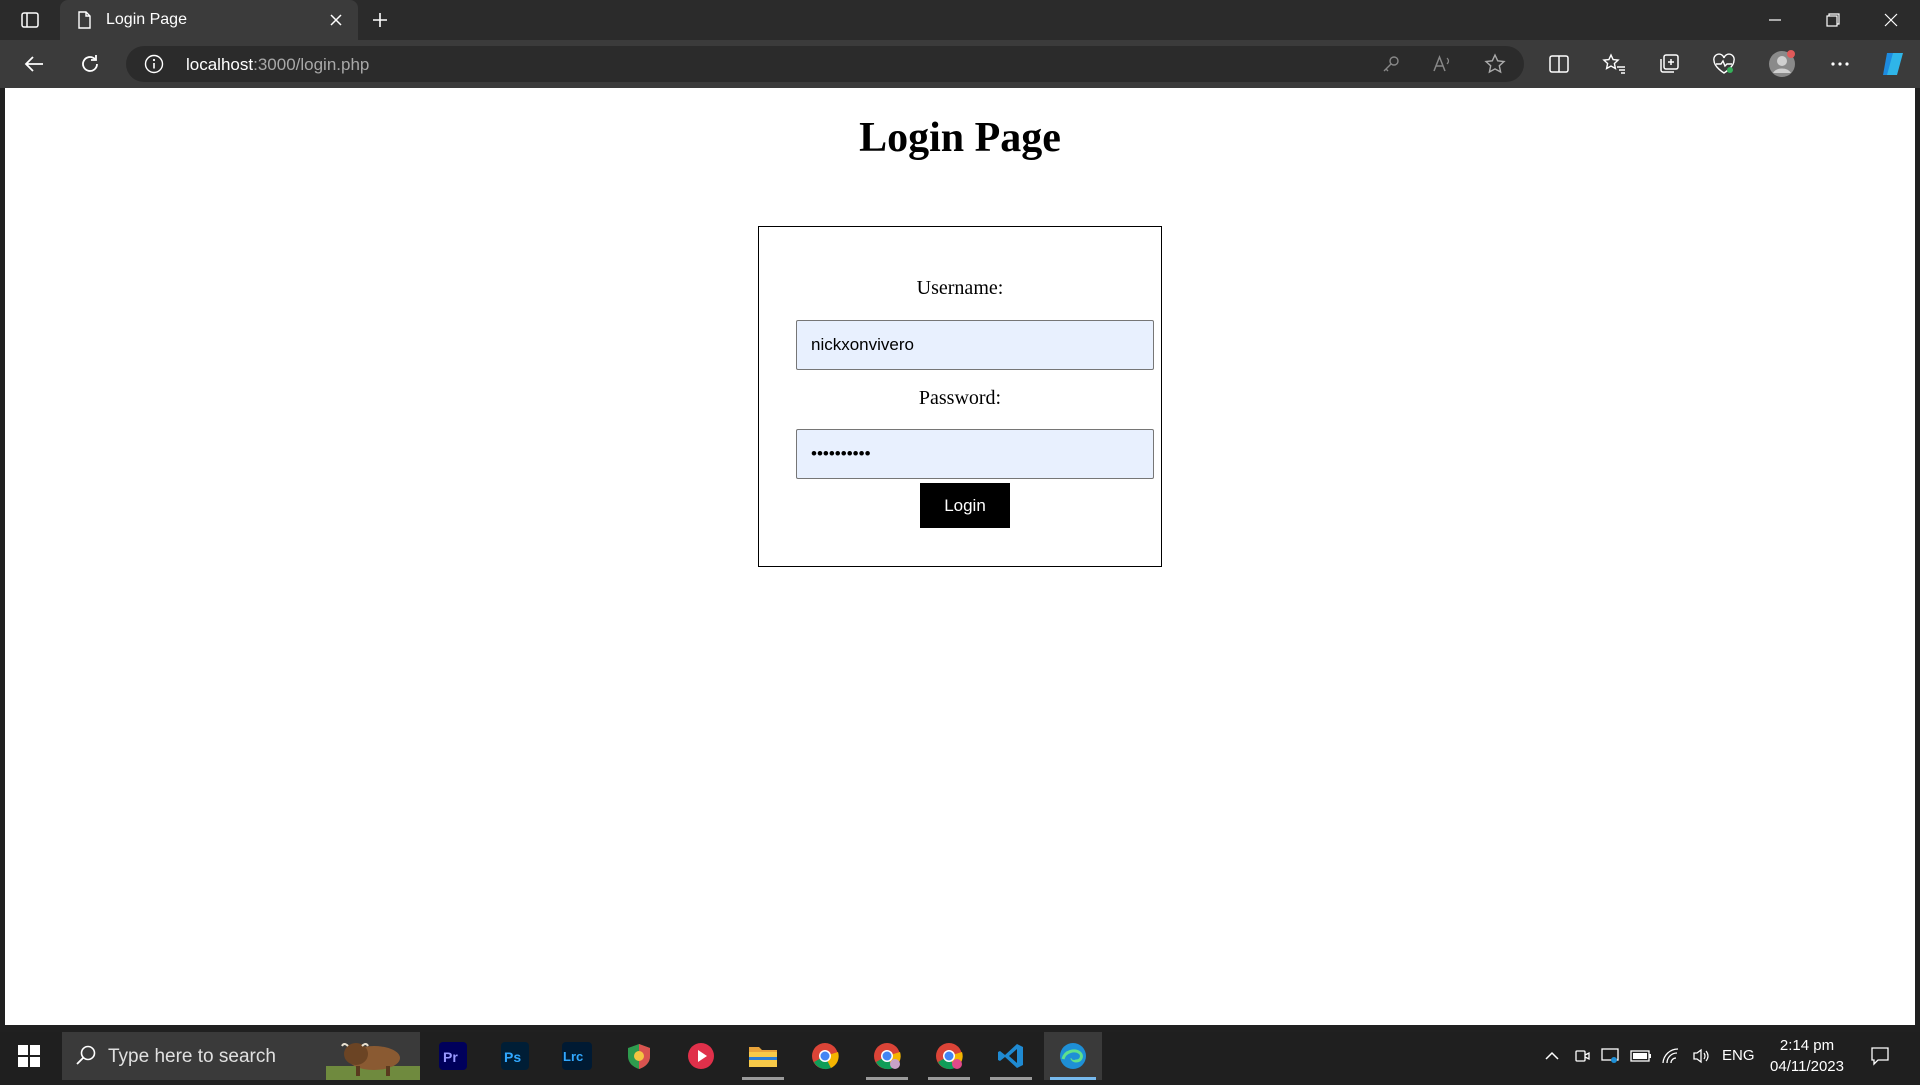 The width and height of the screenshot is (1920, 1085). I want to click on browser-toolbar: localhost:3000/login.php, so click(960, 64).